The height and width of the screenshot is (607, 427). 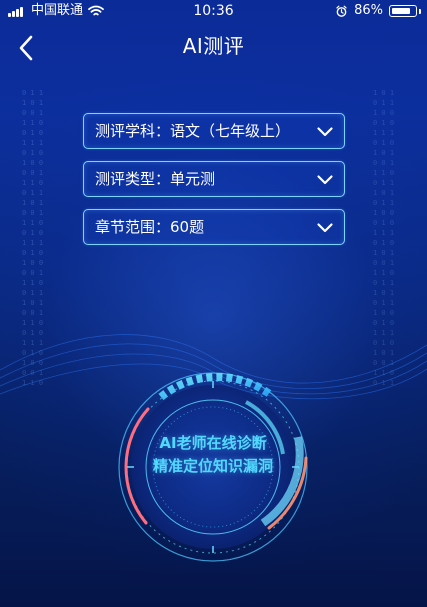 What do you see at coordinates (150, 227) in the screenshot?
I see `chapter-range-label: 章节范围：60题` at bounding box center [150, 227].